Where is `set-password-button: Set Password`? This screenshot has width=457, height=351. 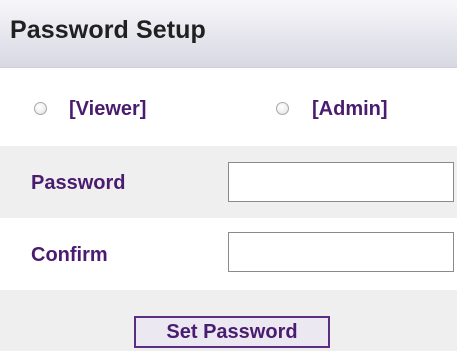
set-password-button: Set Password is located at coordinates (232, 332).